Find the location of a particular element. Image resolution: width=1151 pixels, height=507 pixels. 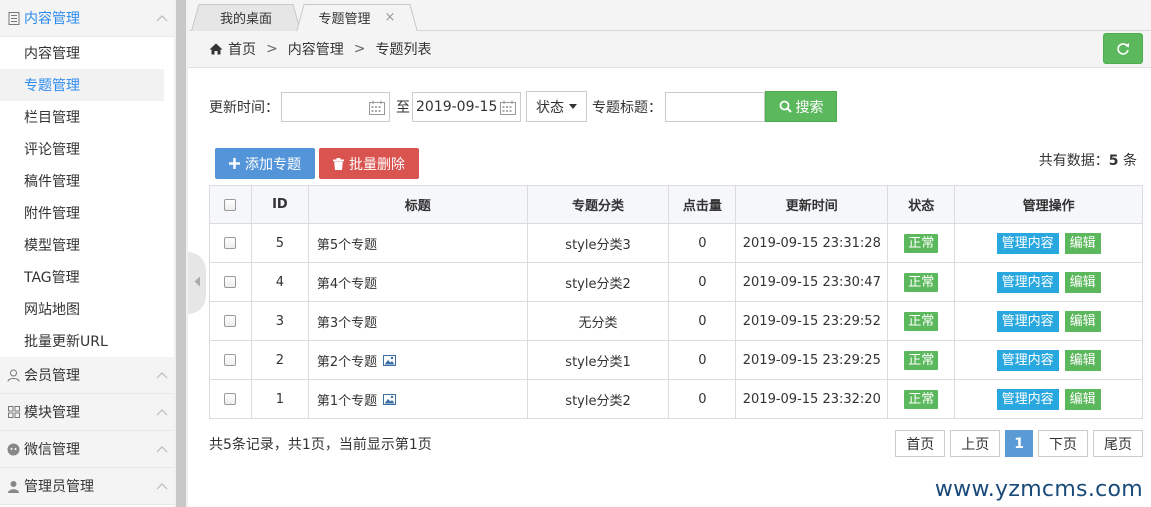

cell-title: 第4个专题 is located at coordinates (417, 282).